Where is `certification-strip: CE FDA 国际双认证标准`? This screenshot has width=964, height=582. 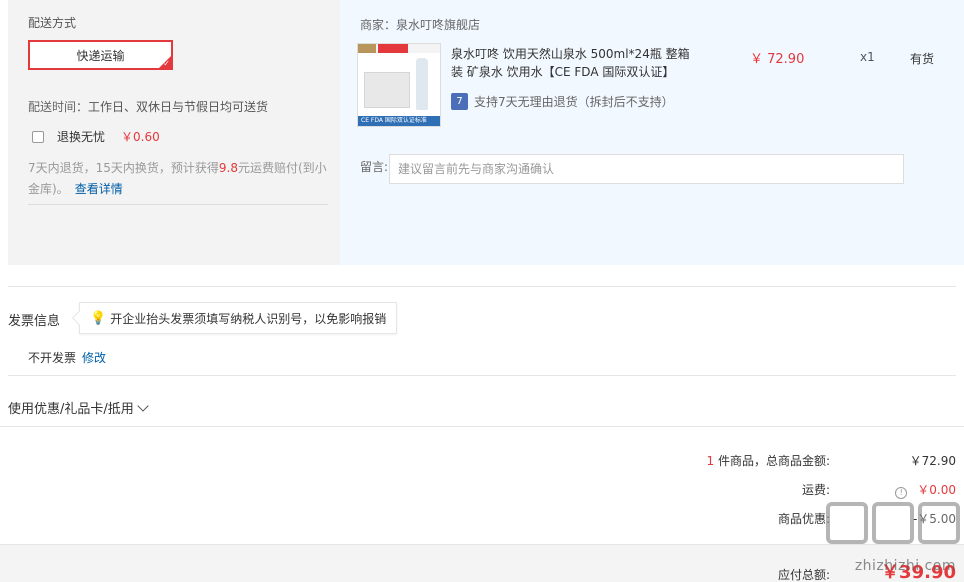
certification-strip: CE FDA 国际双认证标准 is located at coordinates (399, 121).